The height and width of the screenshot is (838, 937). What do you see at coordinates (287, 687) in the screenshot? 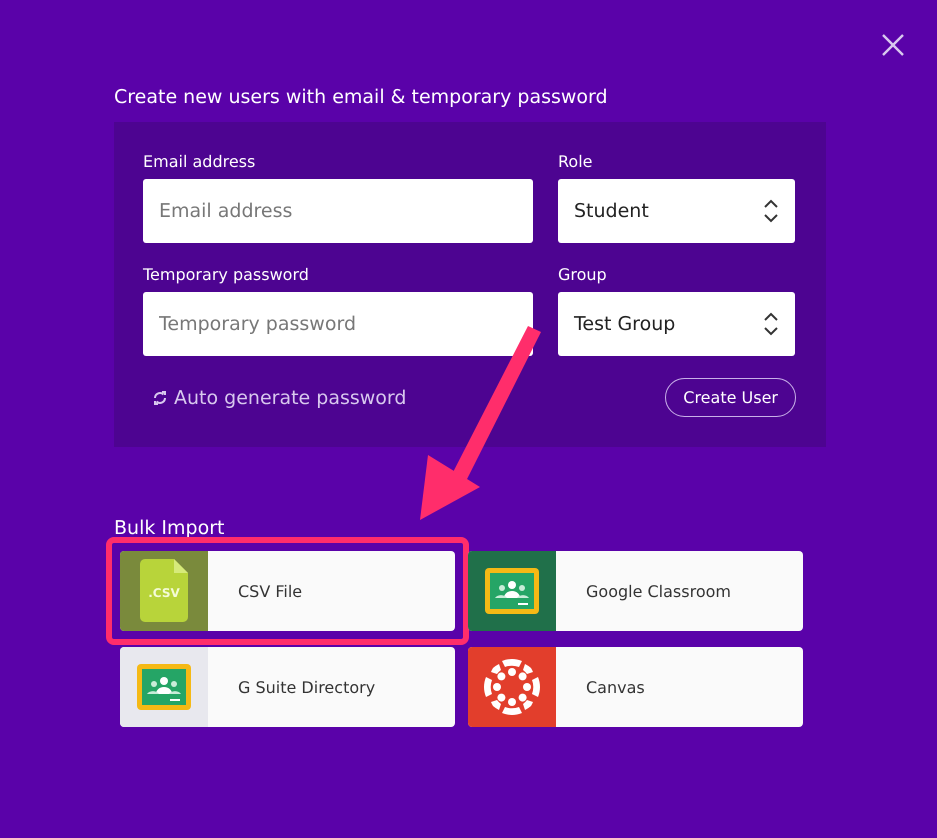
I see `import-option: G Suite Directory` at bounding box center [287, 687].